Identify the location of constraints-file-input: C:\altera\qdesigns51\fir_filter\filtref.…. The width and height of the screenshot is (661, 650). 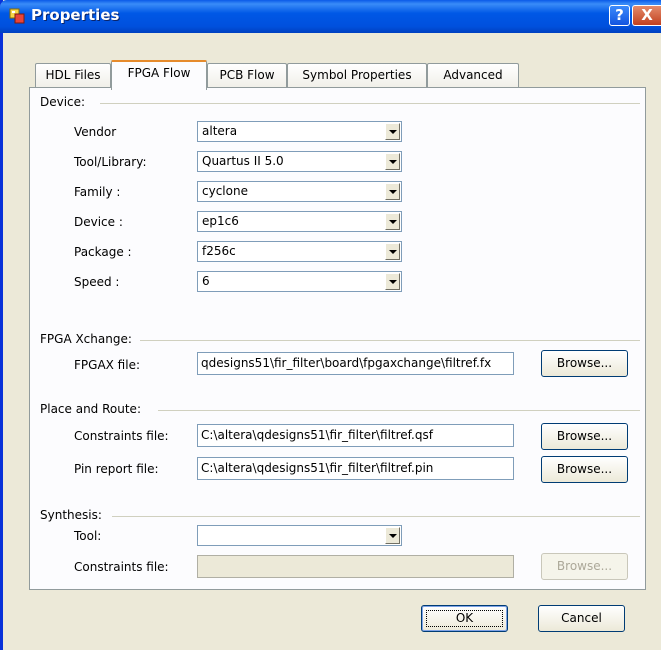
(355, 435).